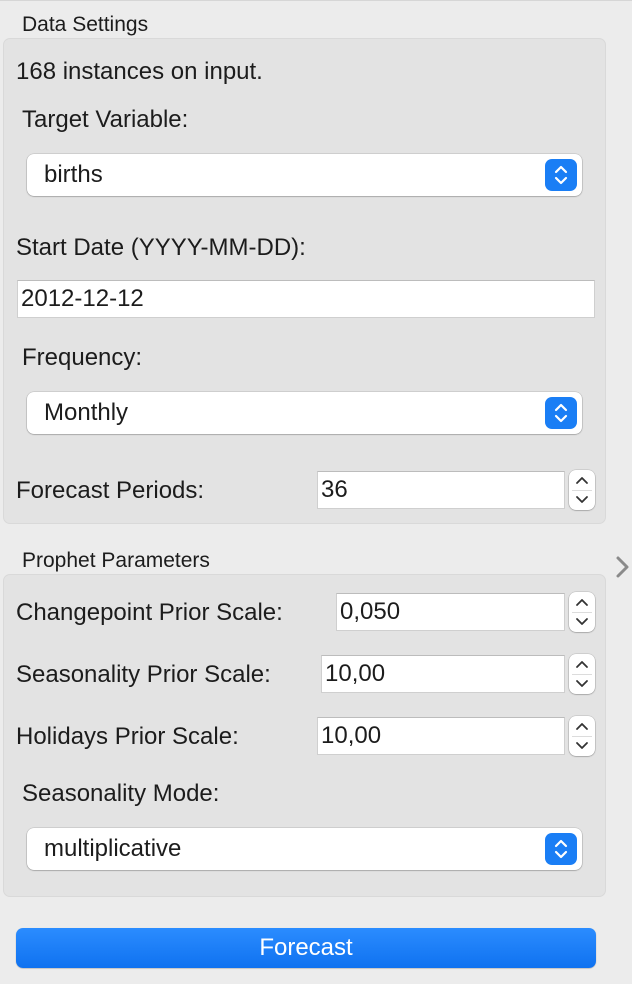 Image resolution: width=632 pixels, height=984 pixels. What do you see at coordinates (450, 612) in the screenshot?
I see `changepoint-prior-scale-input: 0,050` at bounding box center [450, 612].